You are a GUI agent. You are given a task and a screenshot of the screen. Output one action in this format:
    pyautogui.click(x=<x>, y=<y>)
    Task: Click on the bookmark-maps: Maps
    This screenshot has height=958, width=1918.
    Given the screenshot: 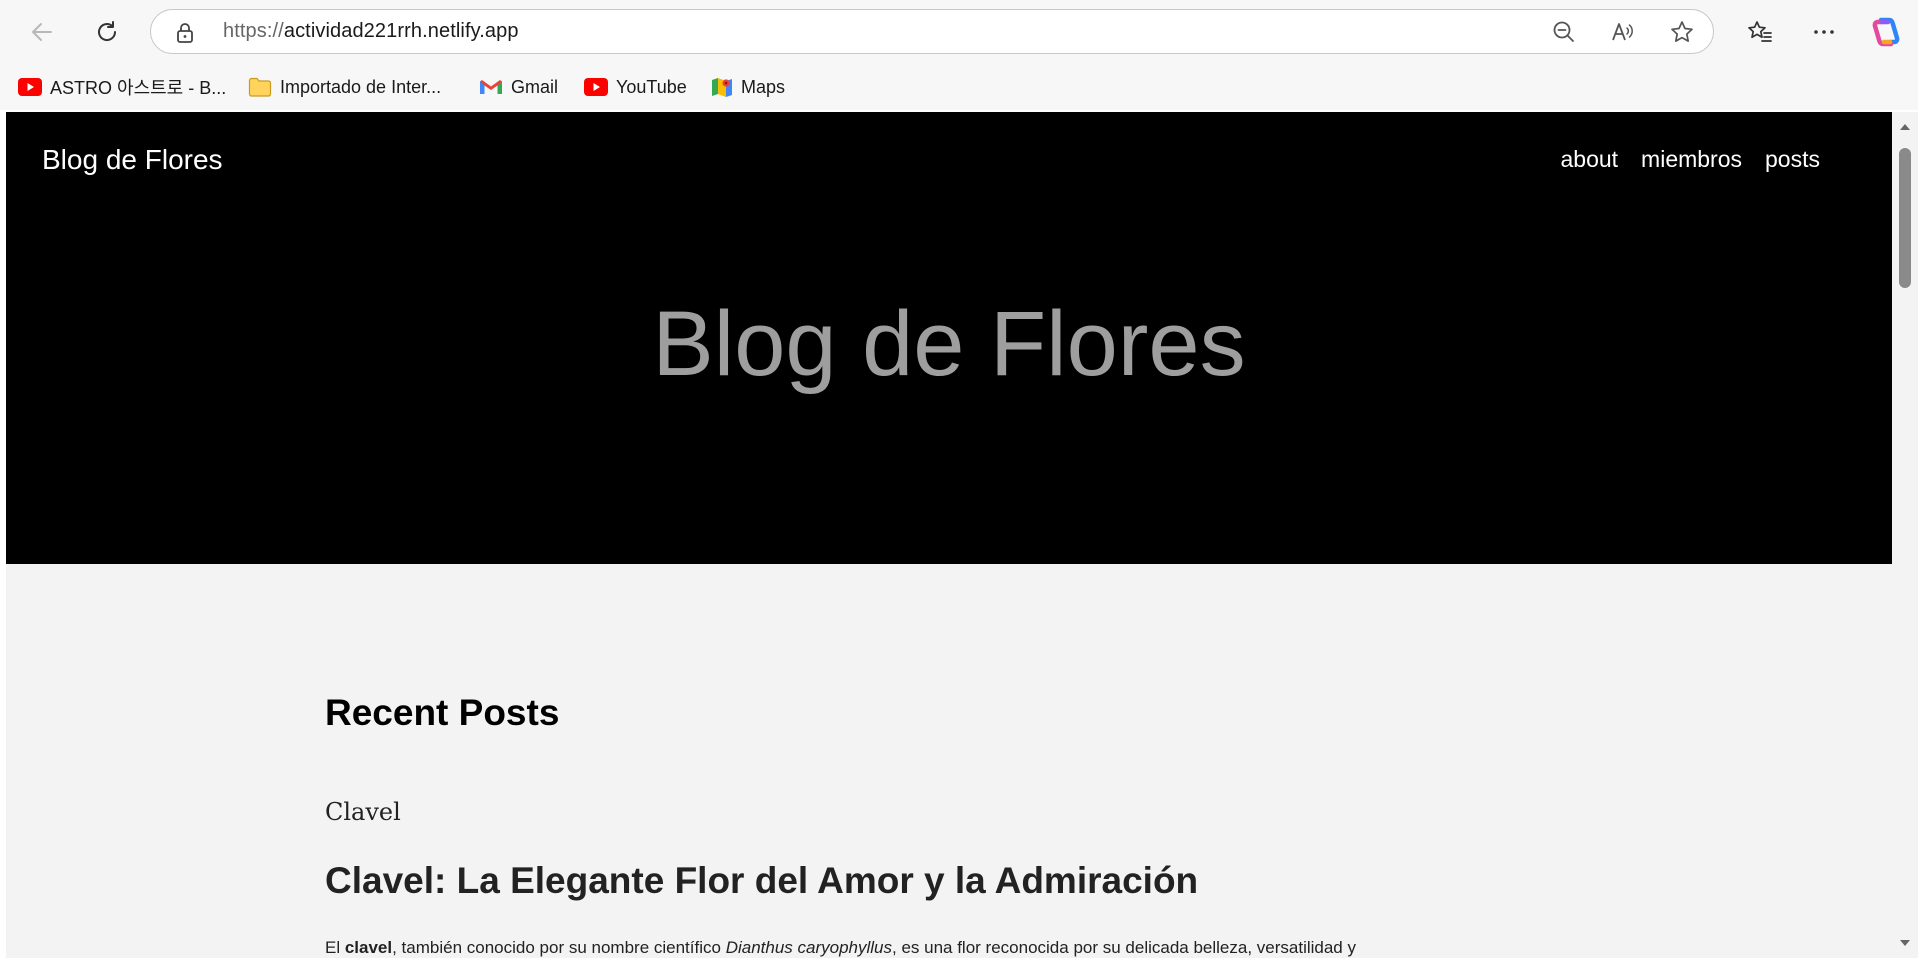 What is the action you would take?
    pyautogui.click(x=748, y=87)
    